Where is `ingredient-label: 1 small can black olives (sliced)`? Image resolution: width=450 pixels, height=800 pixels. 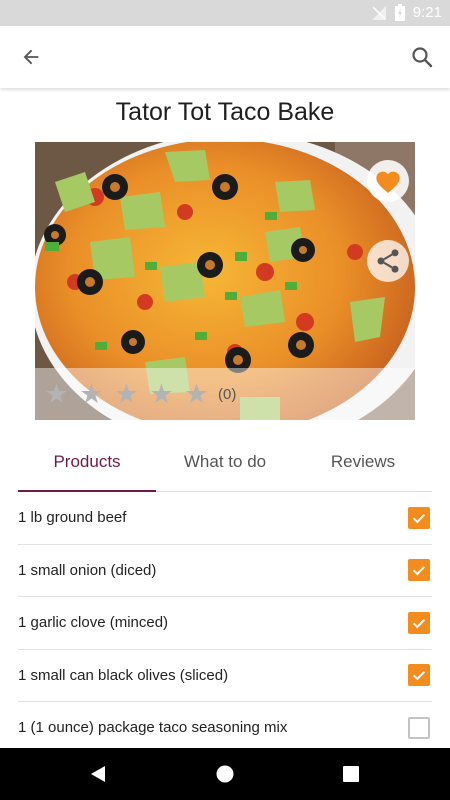
ingredient-label: 1 small can black olives (sliced) is located at coordinates (123, 675).